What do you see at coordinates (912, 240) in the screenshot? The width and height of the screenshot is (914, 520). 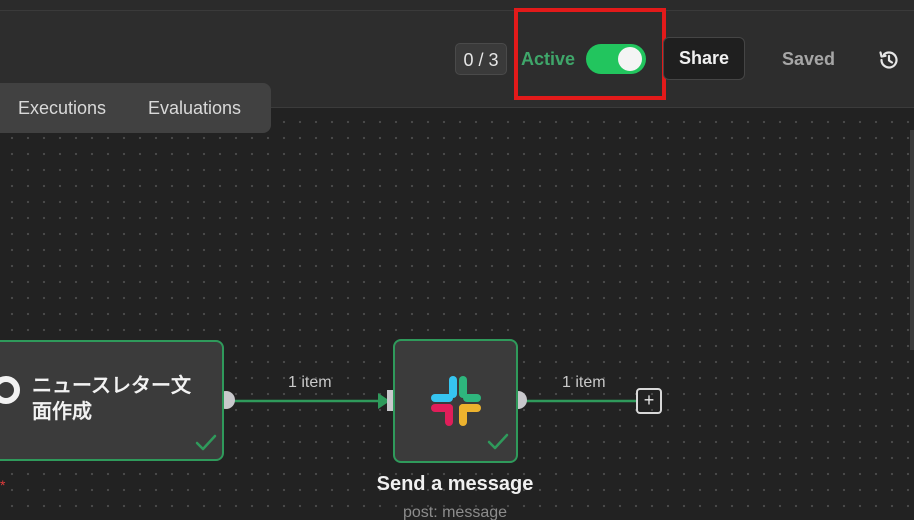 I see `right-panel-edge` at bounding box center [912, 240].